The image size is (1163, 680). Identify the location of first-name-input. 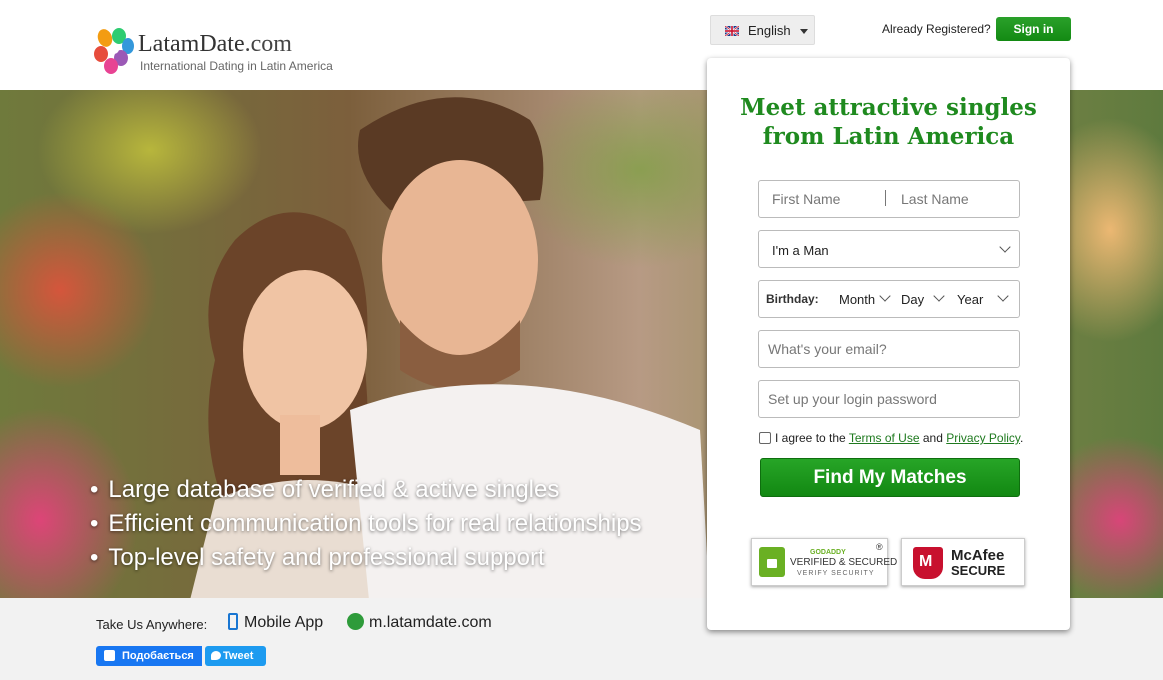
(827, 199).